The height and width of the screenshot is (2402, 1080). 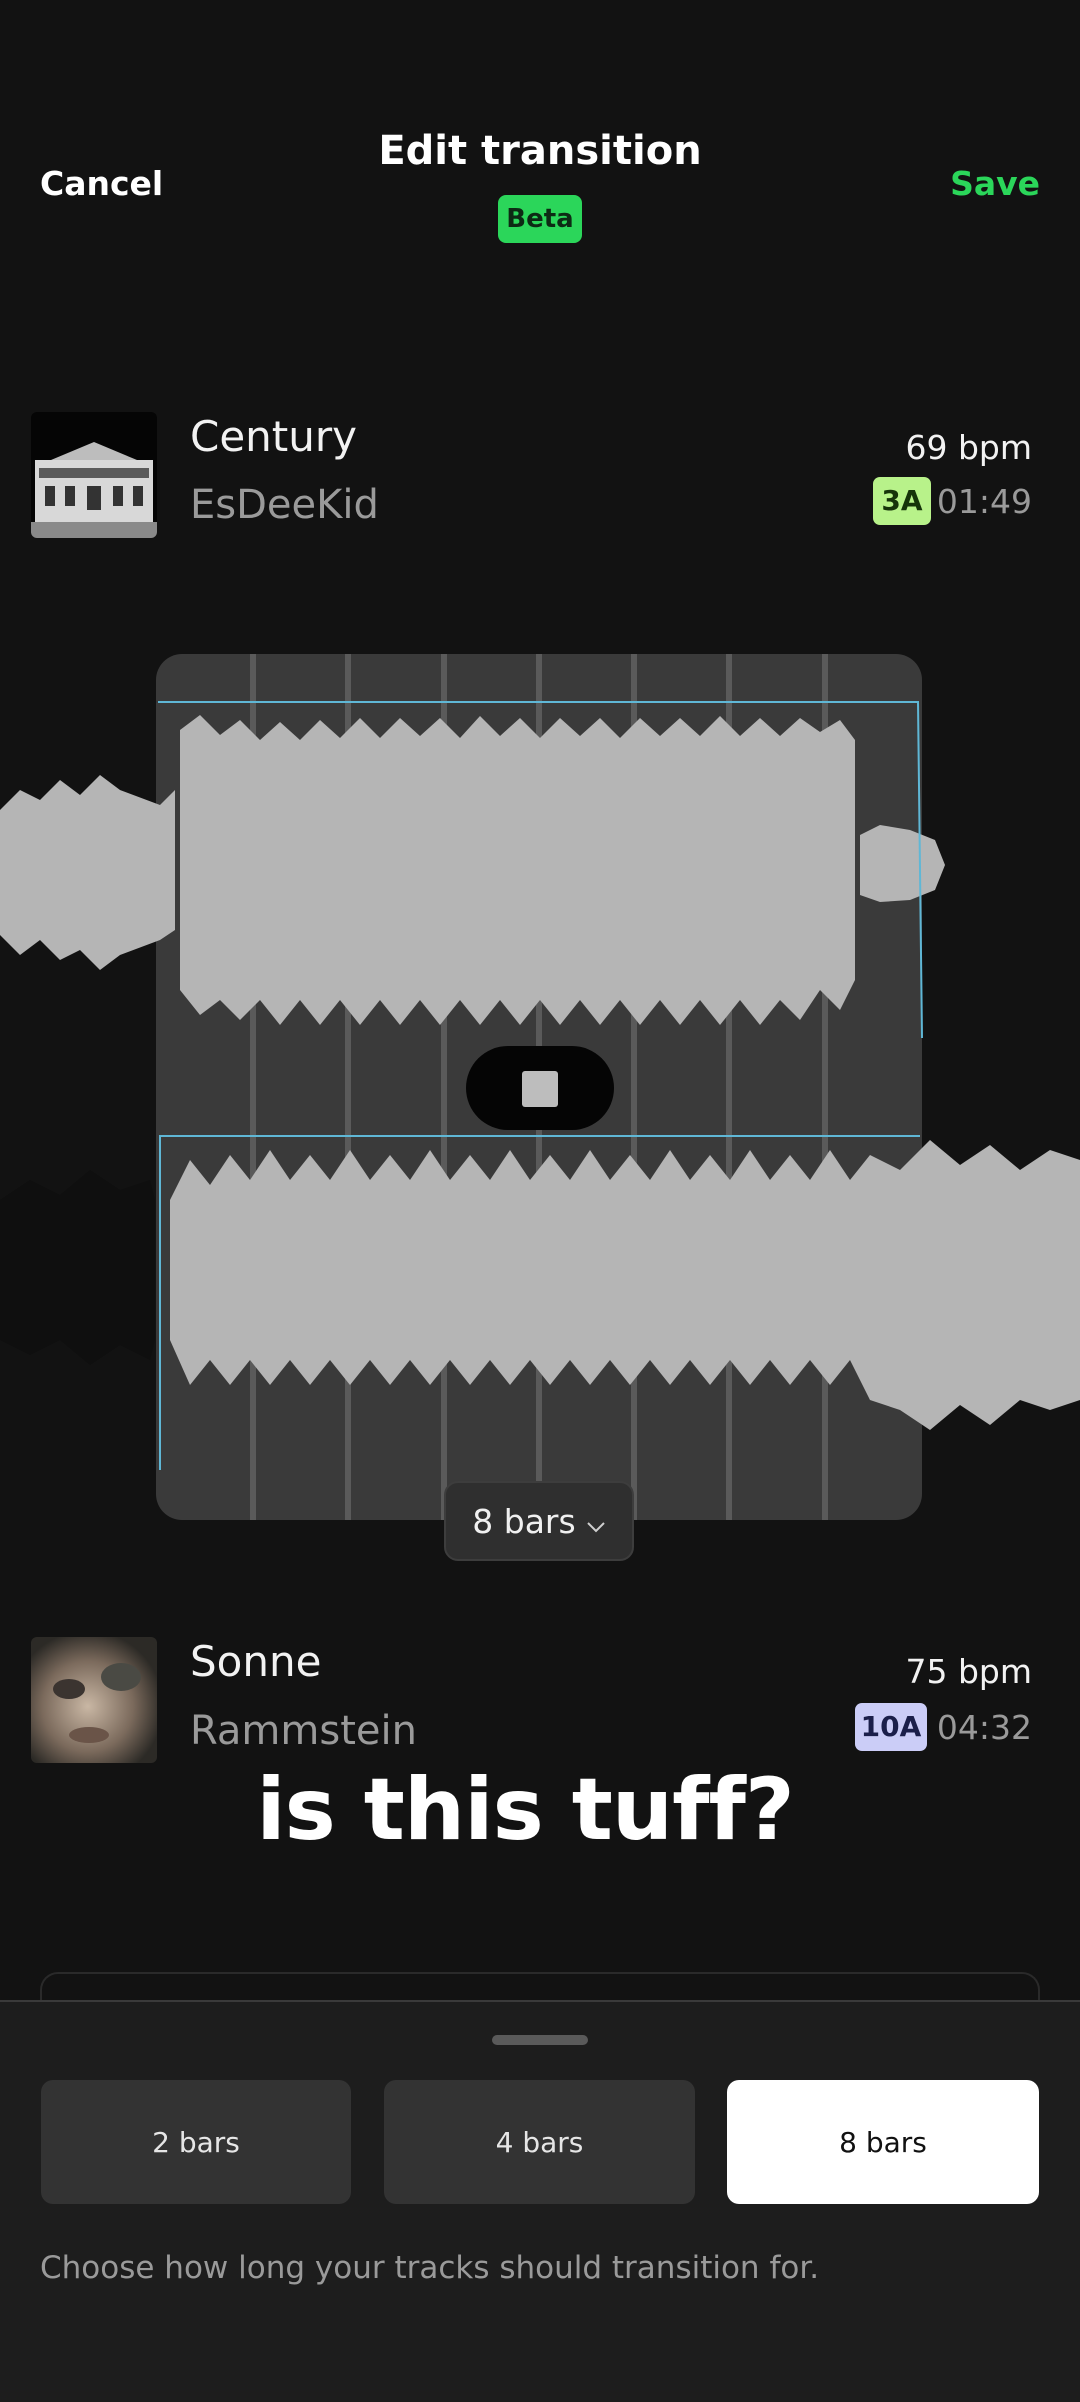 What do you see at coordinates (968, 1671) in the screenshot?
I see `track-bpm: 75 bpm` at bounding box center [968, 1671].